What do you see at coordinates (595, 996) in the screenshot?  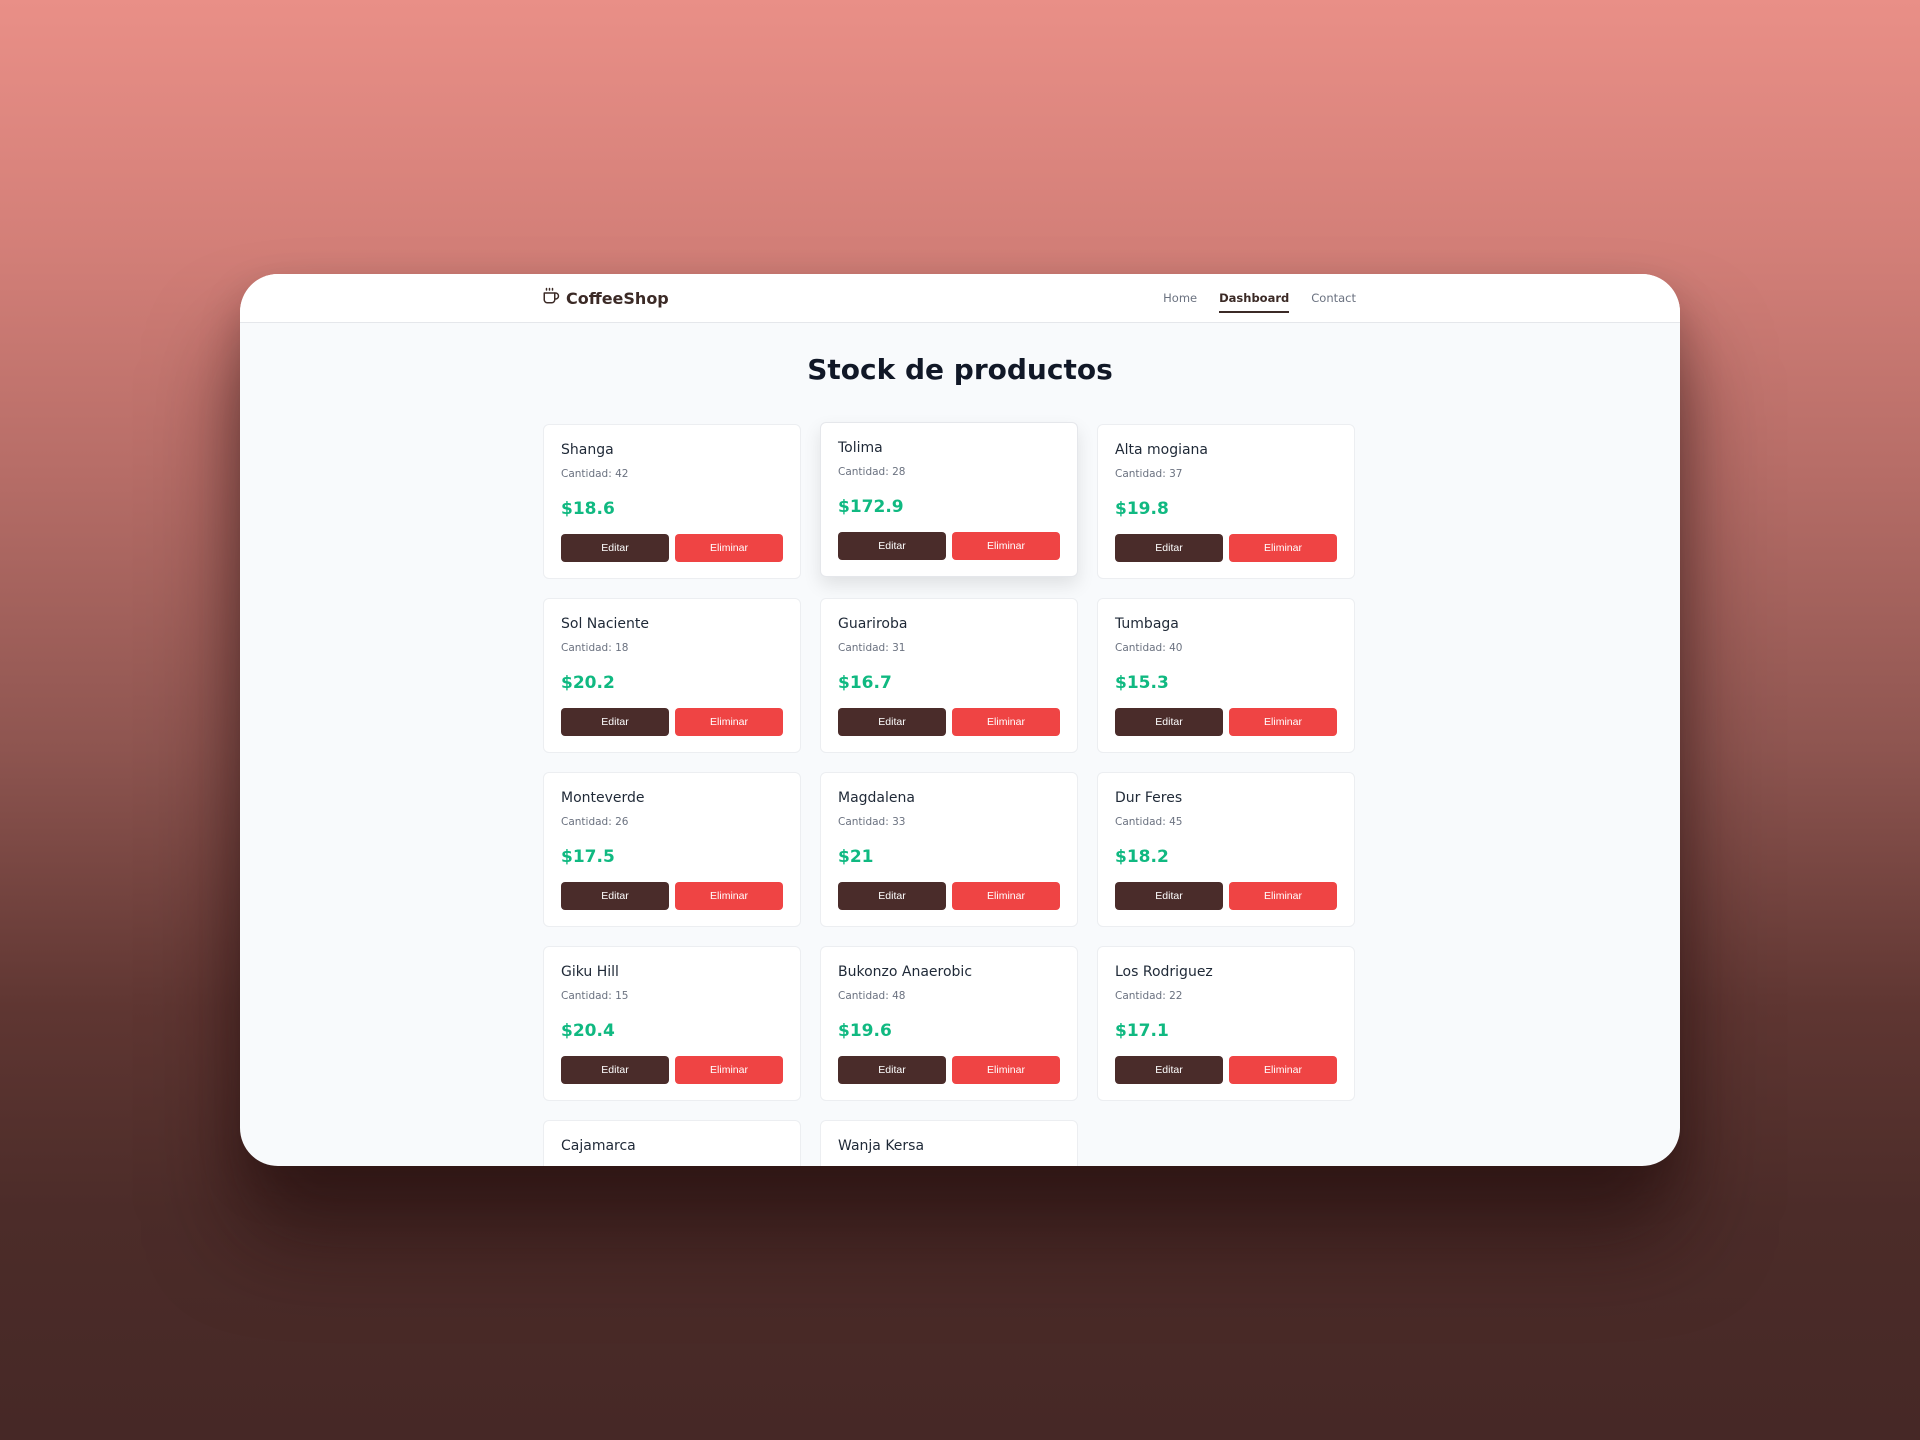 I see `product-quantity: Cantidad: 15` at bounding box center [595, 996].